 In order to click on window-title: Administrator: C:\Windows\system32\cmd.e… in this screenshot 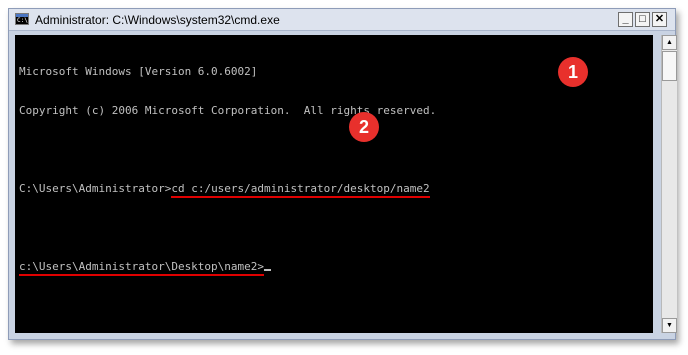, I will do `click(157, 20)`.